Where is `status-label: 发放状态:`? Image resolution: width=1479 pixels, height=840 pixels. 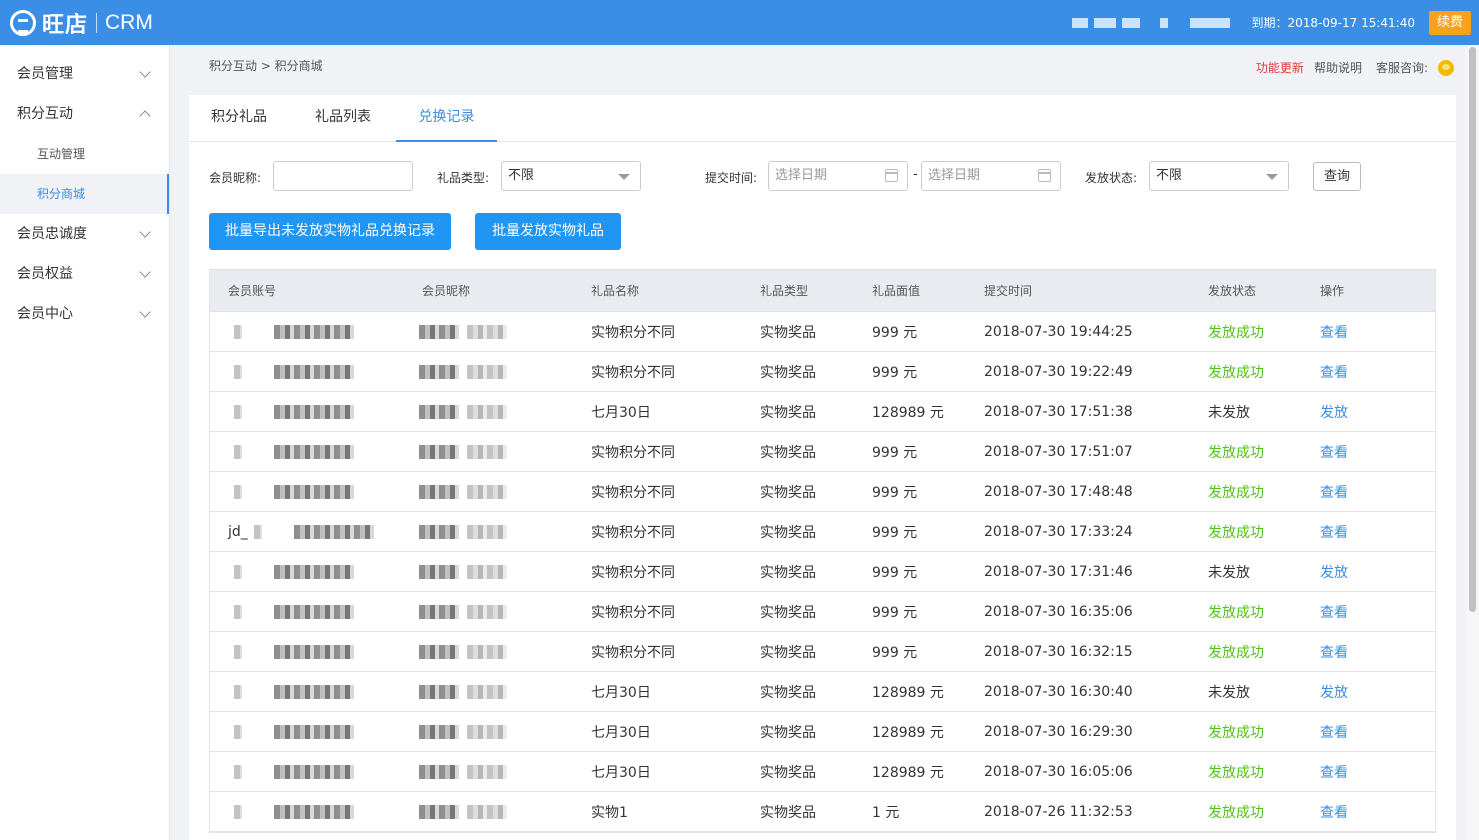
status-label: 发放状态: is located at coordinates (1111, 178).